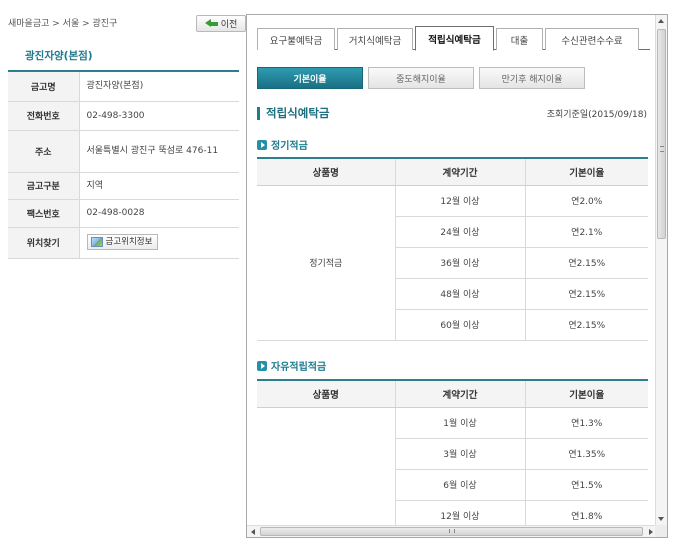 The height and width of the screenshot is (553, 683). I want to click on info-label: 전화번호, so click(44, 116).